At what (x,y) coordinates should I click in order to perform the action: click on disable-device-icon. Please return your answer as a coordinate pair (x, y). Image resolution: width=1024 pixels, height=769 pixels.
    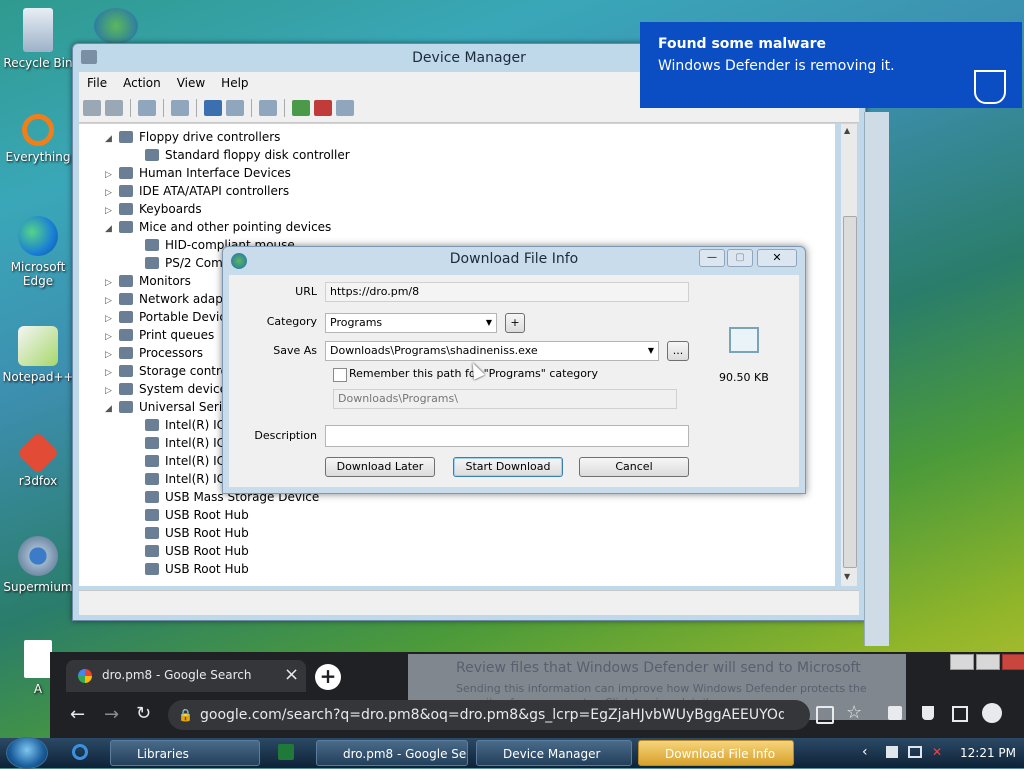
    Looking at the image, I should click on (345, 108).